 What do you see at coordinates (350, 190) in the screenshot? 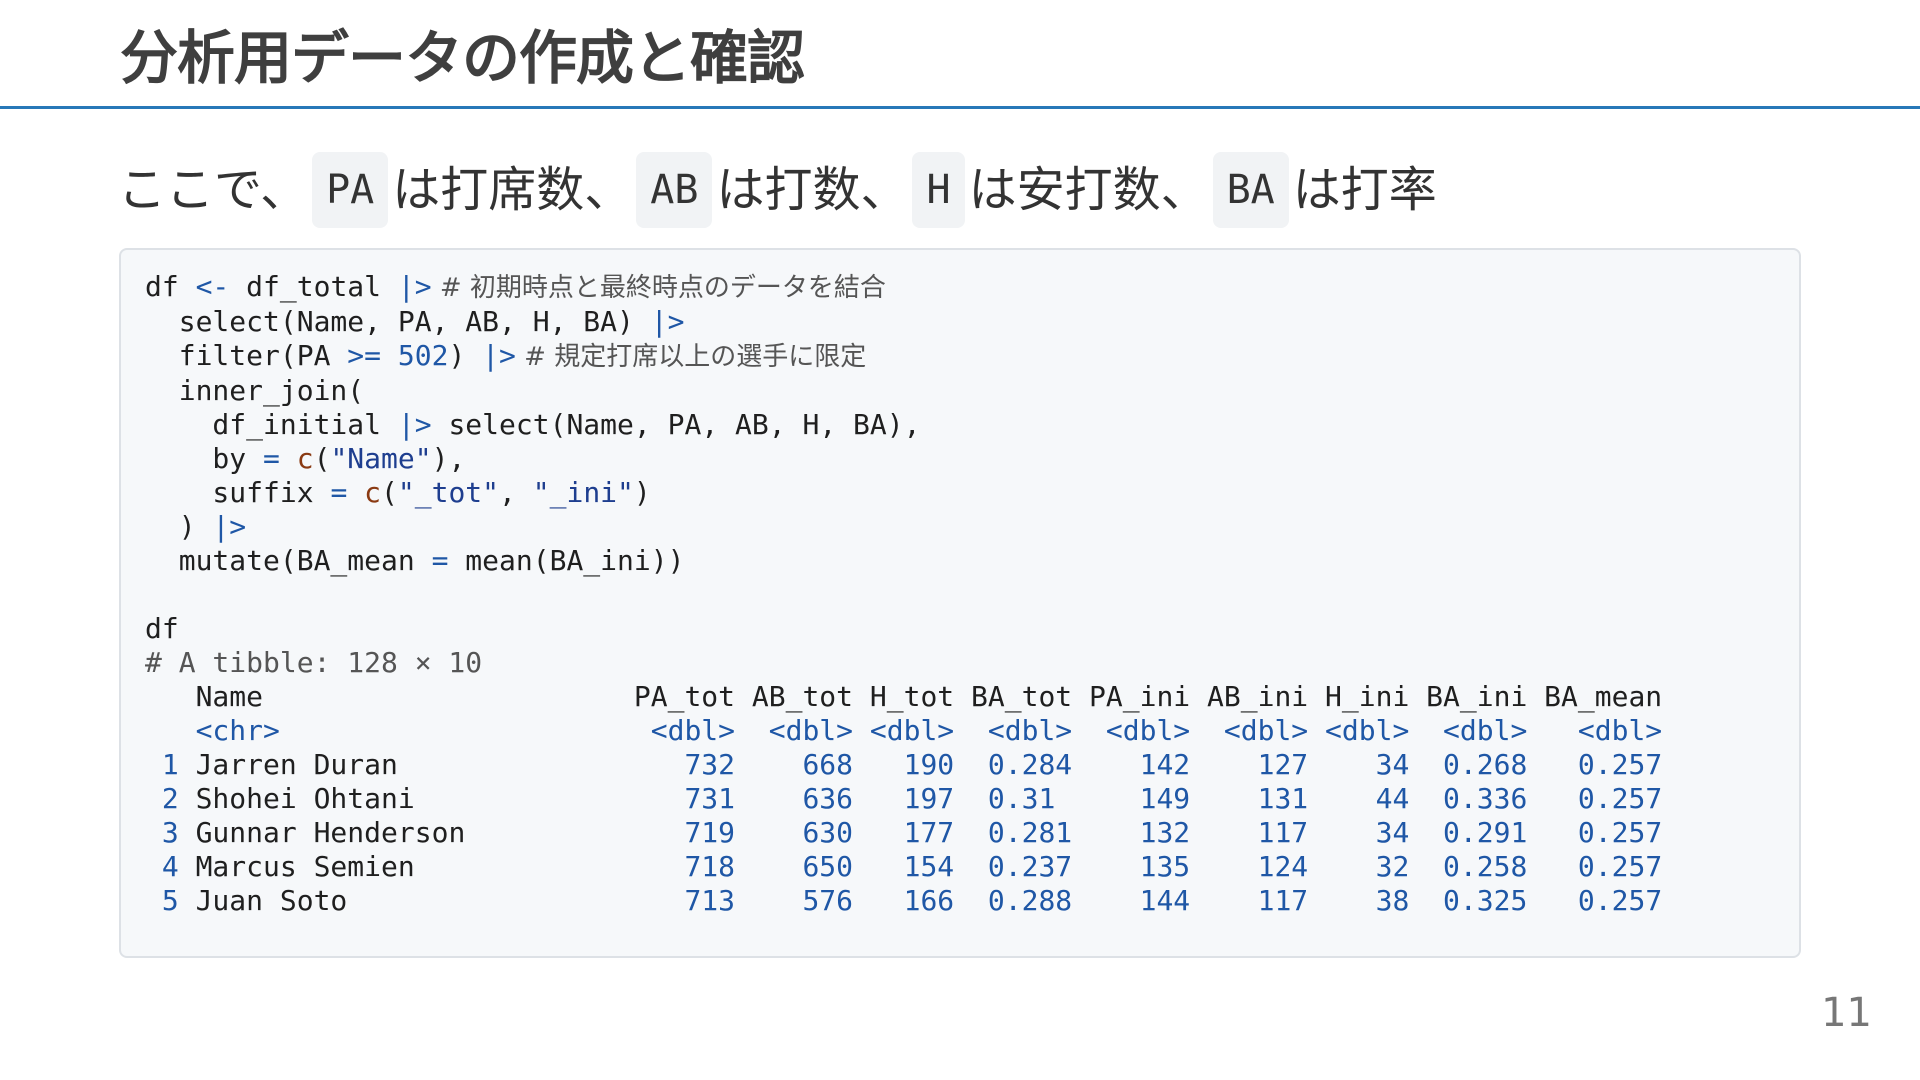
I see `inline-code-pa: PA` at bounding box center [350, 190].